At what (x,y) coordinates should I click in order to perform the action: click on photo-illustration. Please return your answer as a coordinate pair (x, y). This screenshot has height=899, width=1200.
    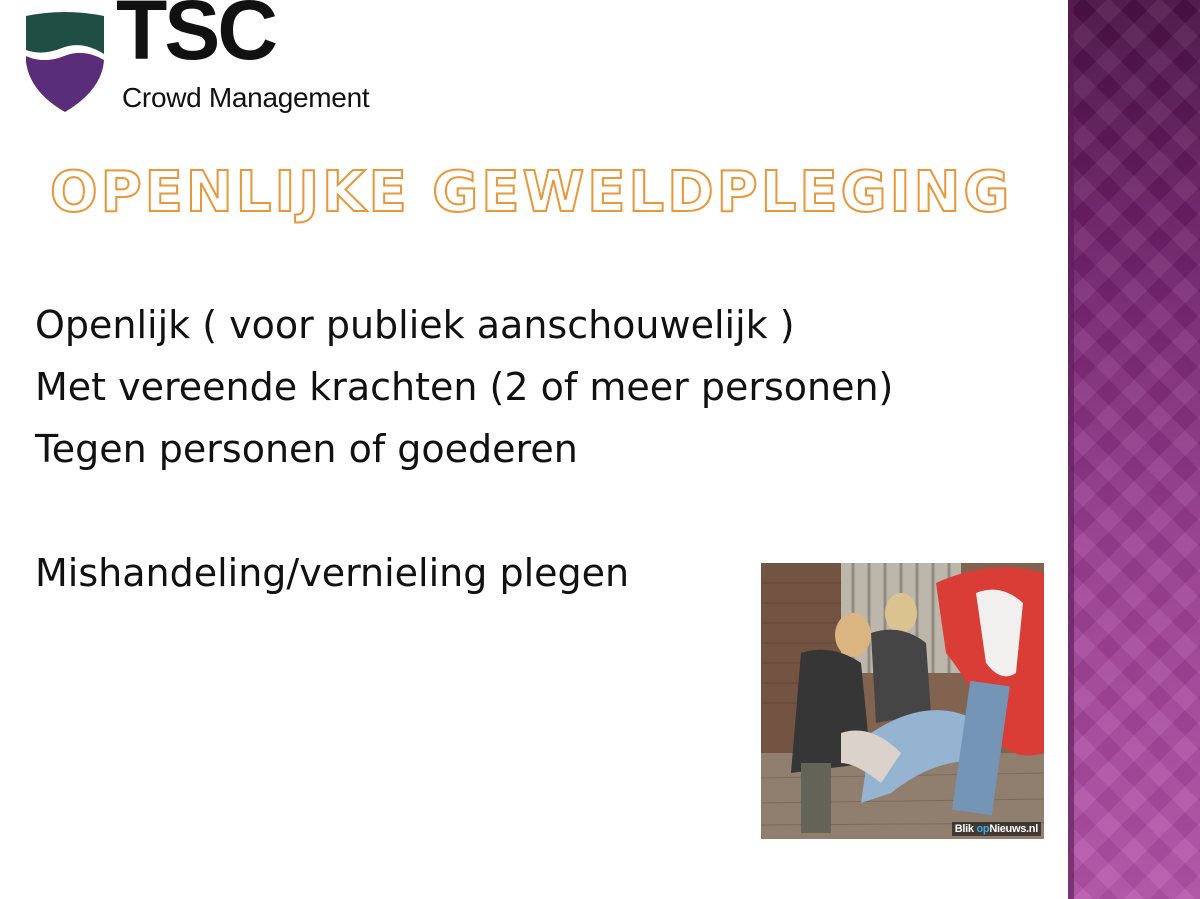
    Looking at the image, I should click on (902, 701).